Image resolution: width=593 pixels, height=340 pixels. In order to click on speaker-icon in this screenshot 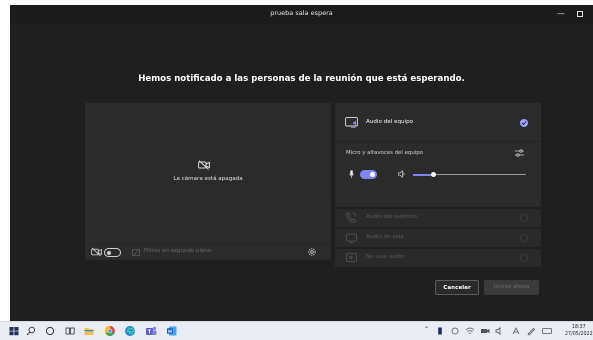, I will do `click(401, 174)`.